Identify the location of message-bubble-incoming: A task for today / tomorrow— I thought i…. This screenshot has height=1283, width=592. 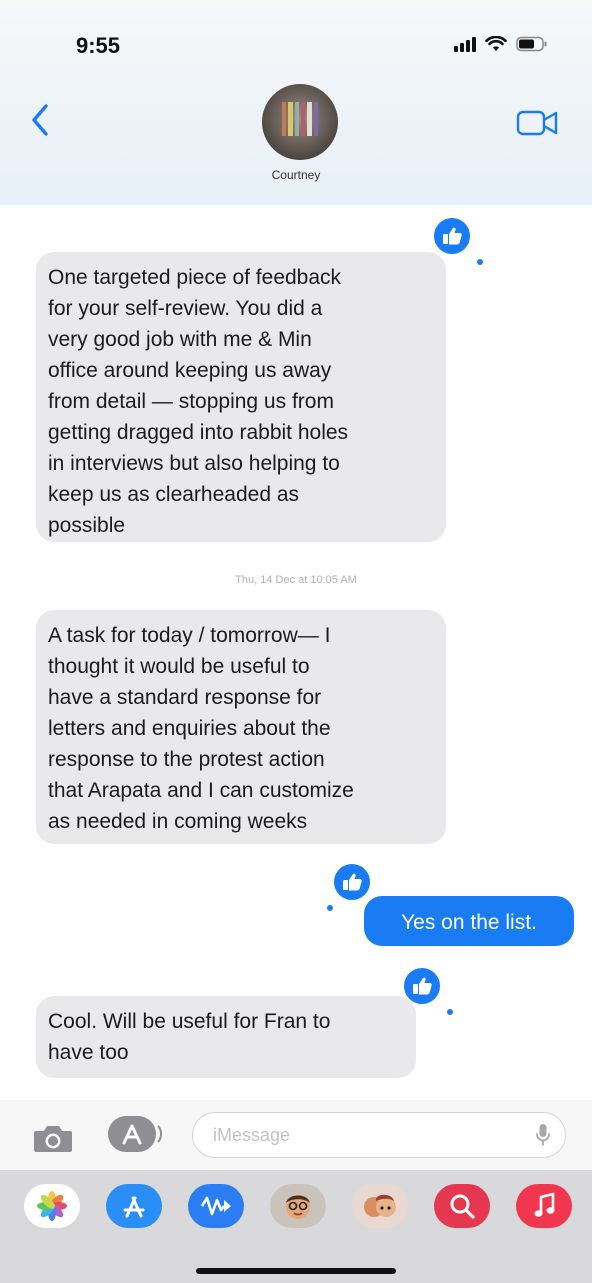
(241, 727).